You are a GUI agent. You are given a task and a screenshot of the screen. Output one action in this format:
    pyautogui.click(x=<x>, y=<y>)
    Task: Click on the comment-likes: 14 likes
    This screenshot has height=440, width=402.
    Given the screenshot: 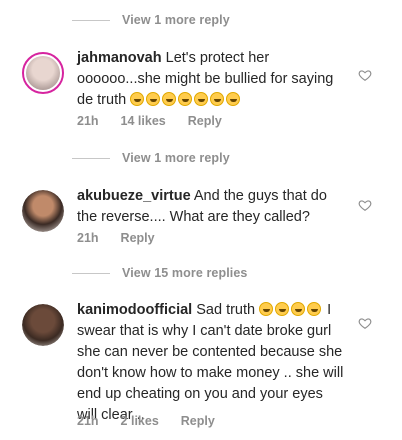 What is the action you would take?
    pyautogui.click(x=143, y=121)
    